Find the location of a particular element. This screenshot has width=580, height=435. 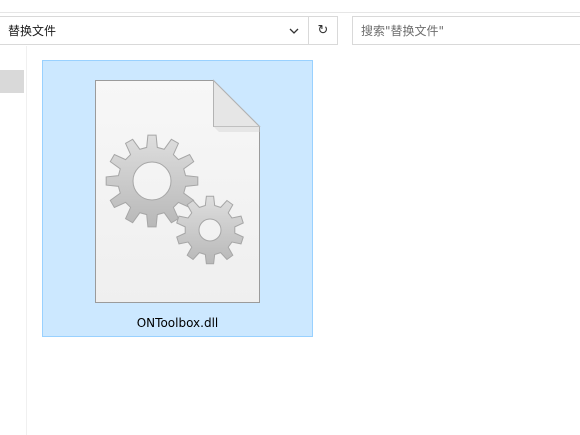

navigation-pane is located at coordinates (13, 240).